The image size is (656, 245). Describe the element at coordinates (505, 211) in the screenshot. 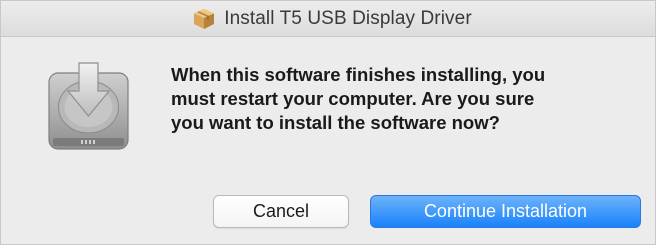

I see `continue-installation-button: Continue Installation` at that location.